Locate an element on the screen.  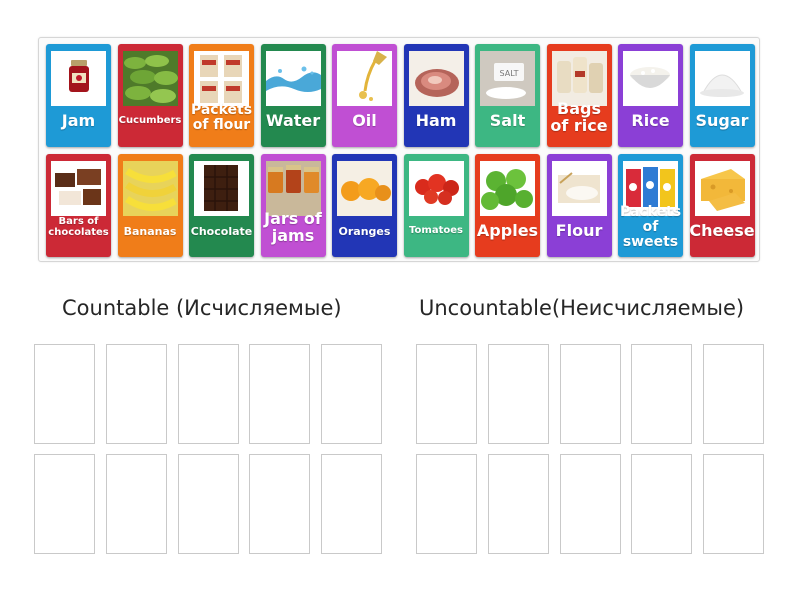
apples-icon is located at coordinates (507, 188).